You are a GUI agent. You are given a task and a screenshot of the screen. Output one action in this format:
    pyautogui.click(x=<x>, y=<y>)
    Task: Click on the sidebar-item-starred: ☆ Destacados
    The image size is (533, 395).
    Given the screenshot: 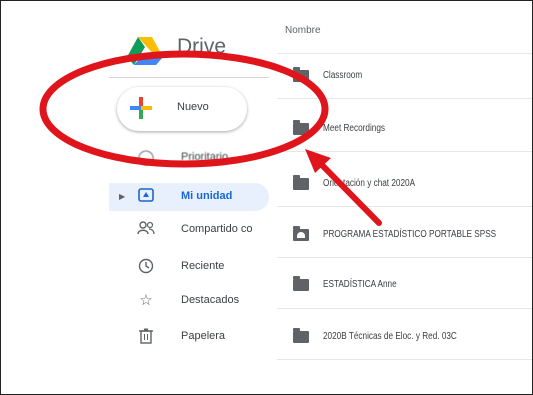 What is the action you would take?
    pyautogui.click(x=189, y=301)
    